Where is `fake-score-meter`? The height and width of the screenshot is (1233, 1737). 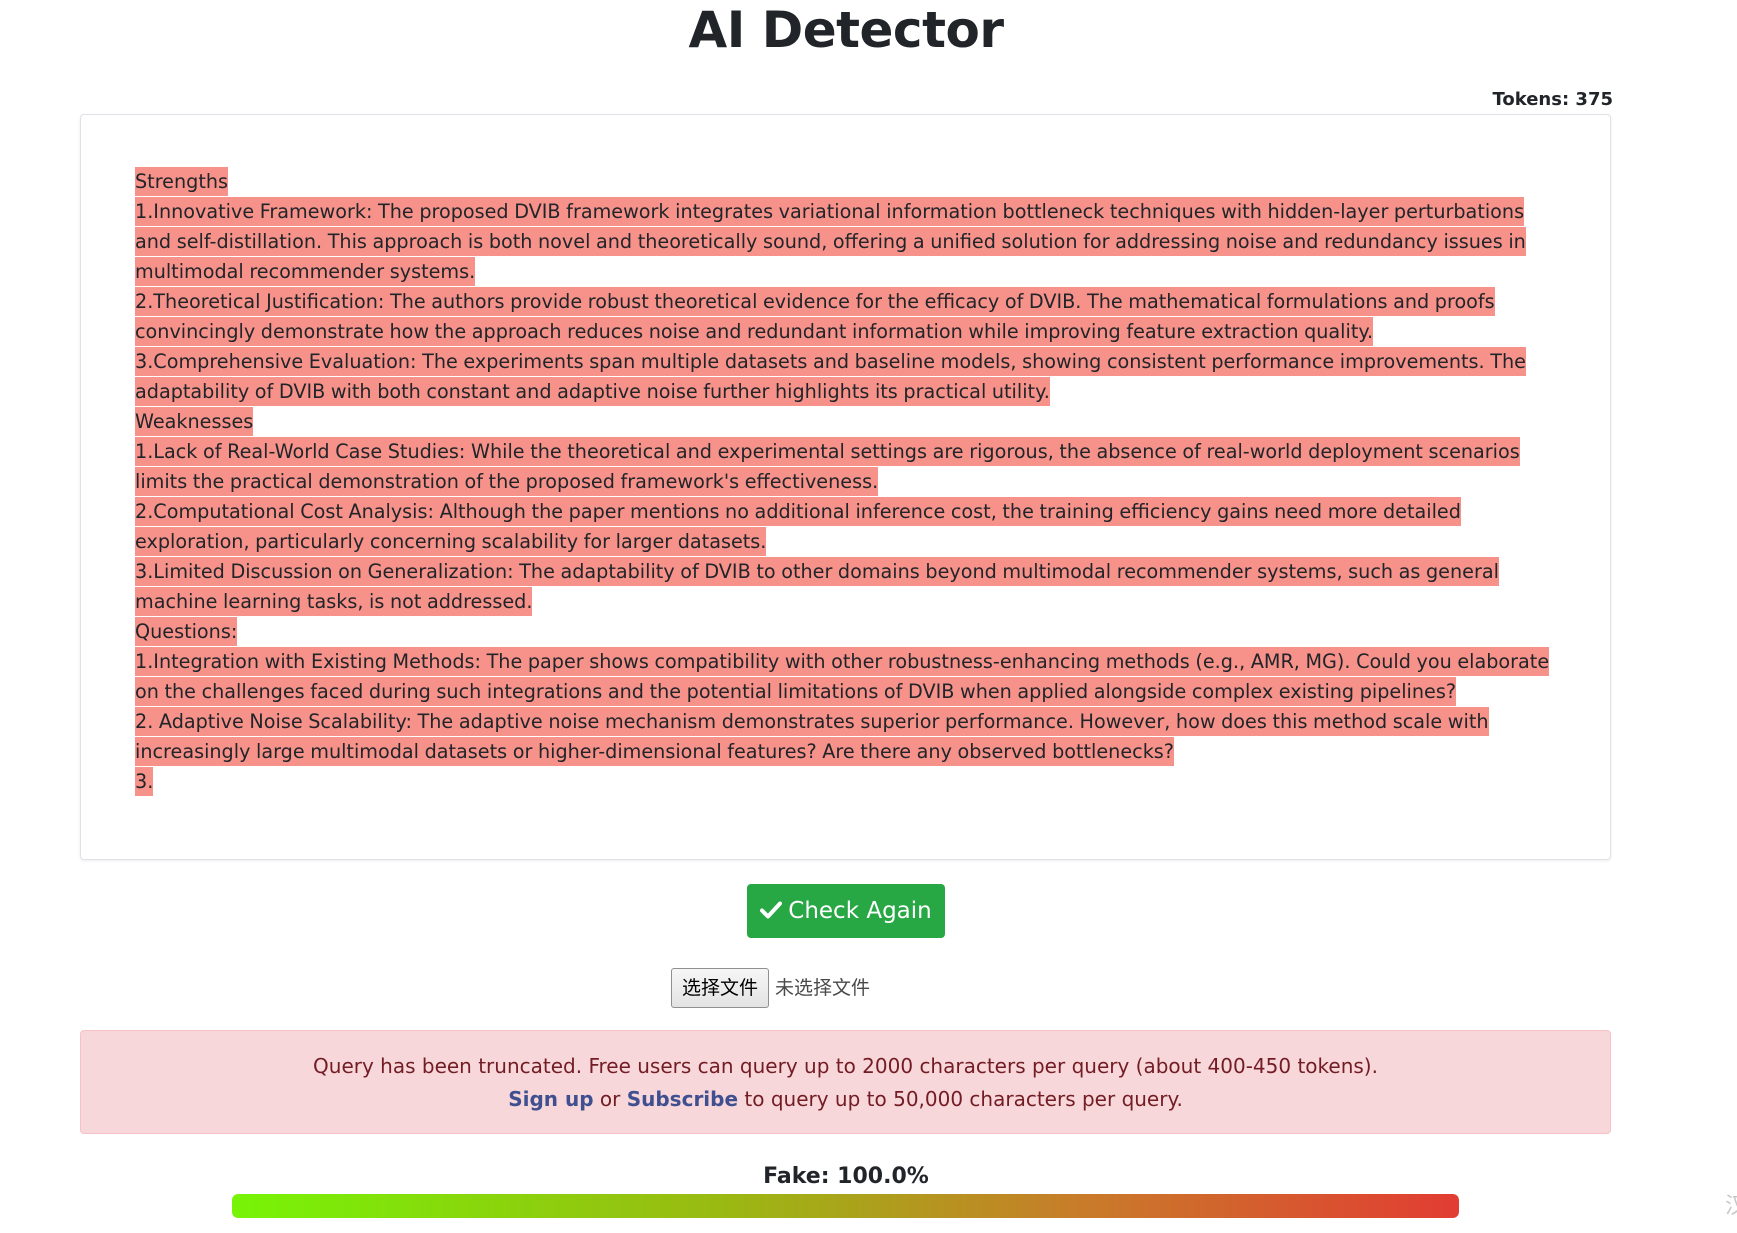 fake-score-meter is located at coordinates (845, 1206).